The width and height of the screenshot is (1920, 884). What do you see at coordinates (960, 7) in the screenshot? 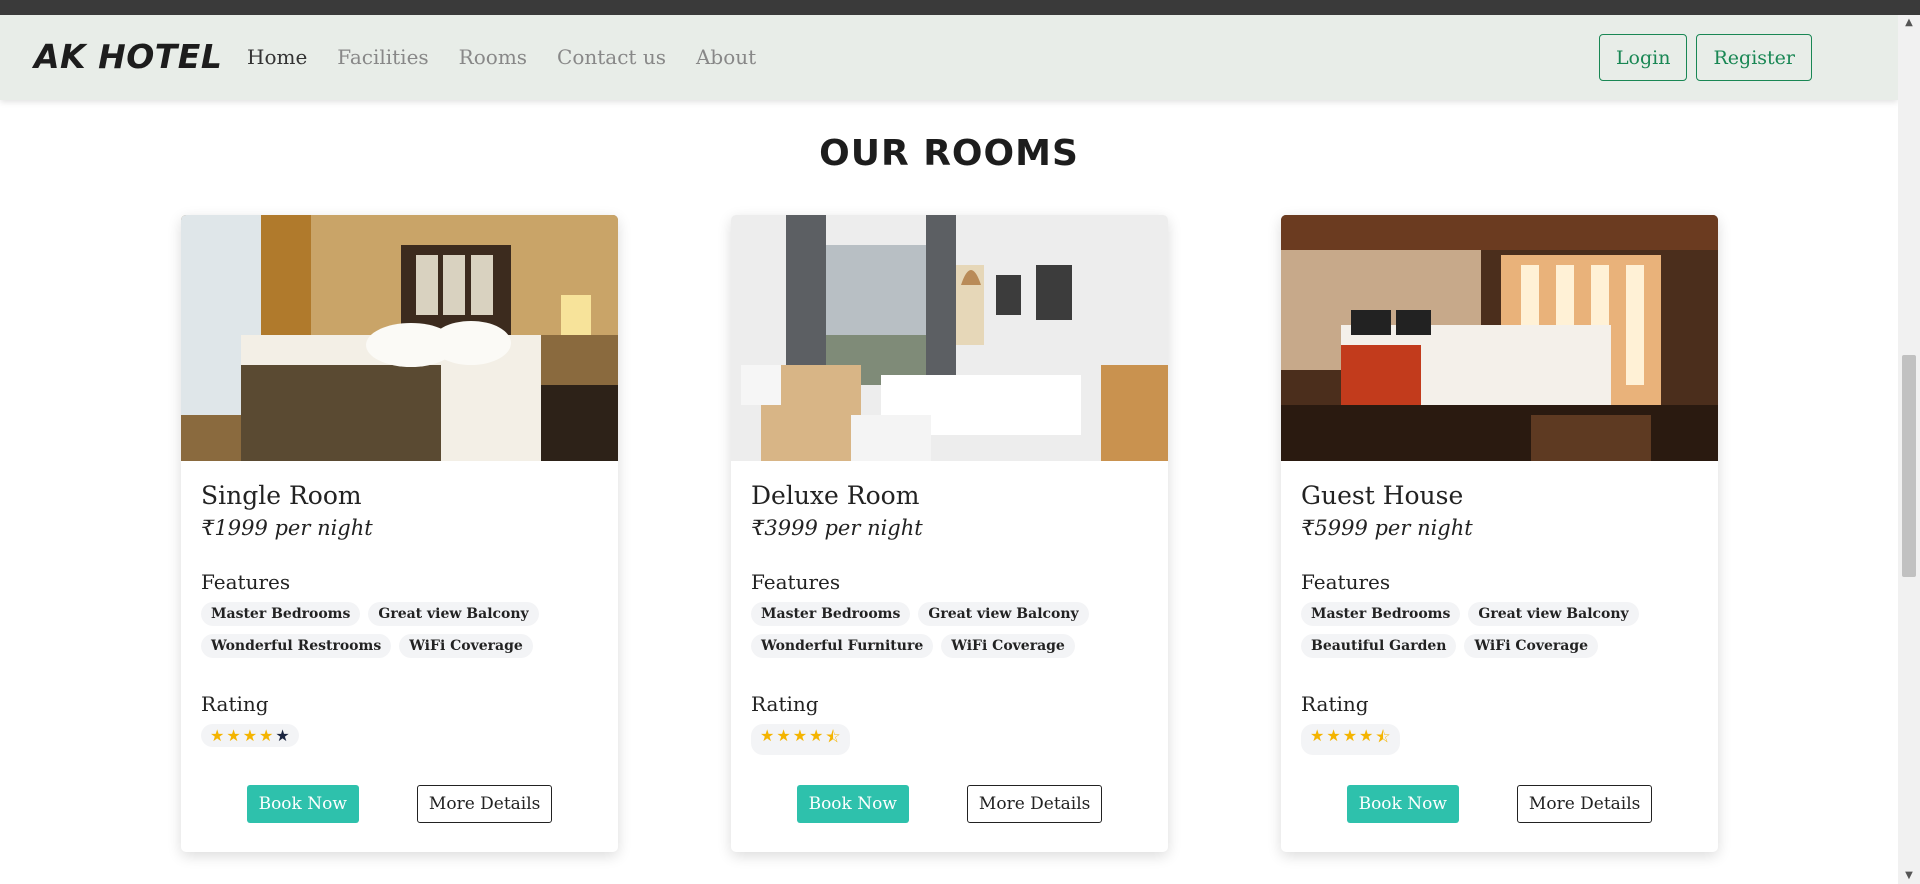
I see `browser-top-strip` at bounding box center [960, 7].